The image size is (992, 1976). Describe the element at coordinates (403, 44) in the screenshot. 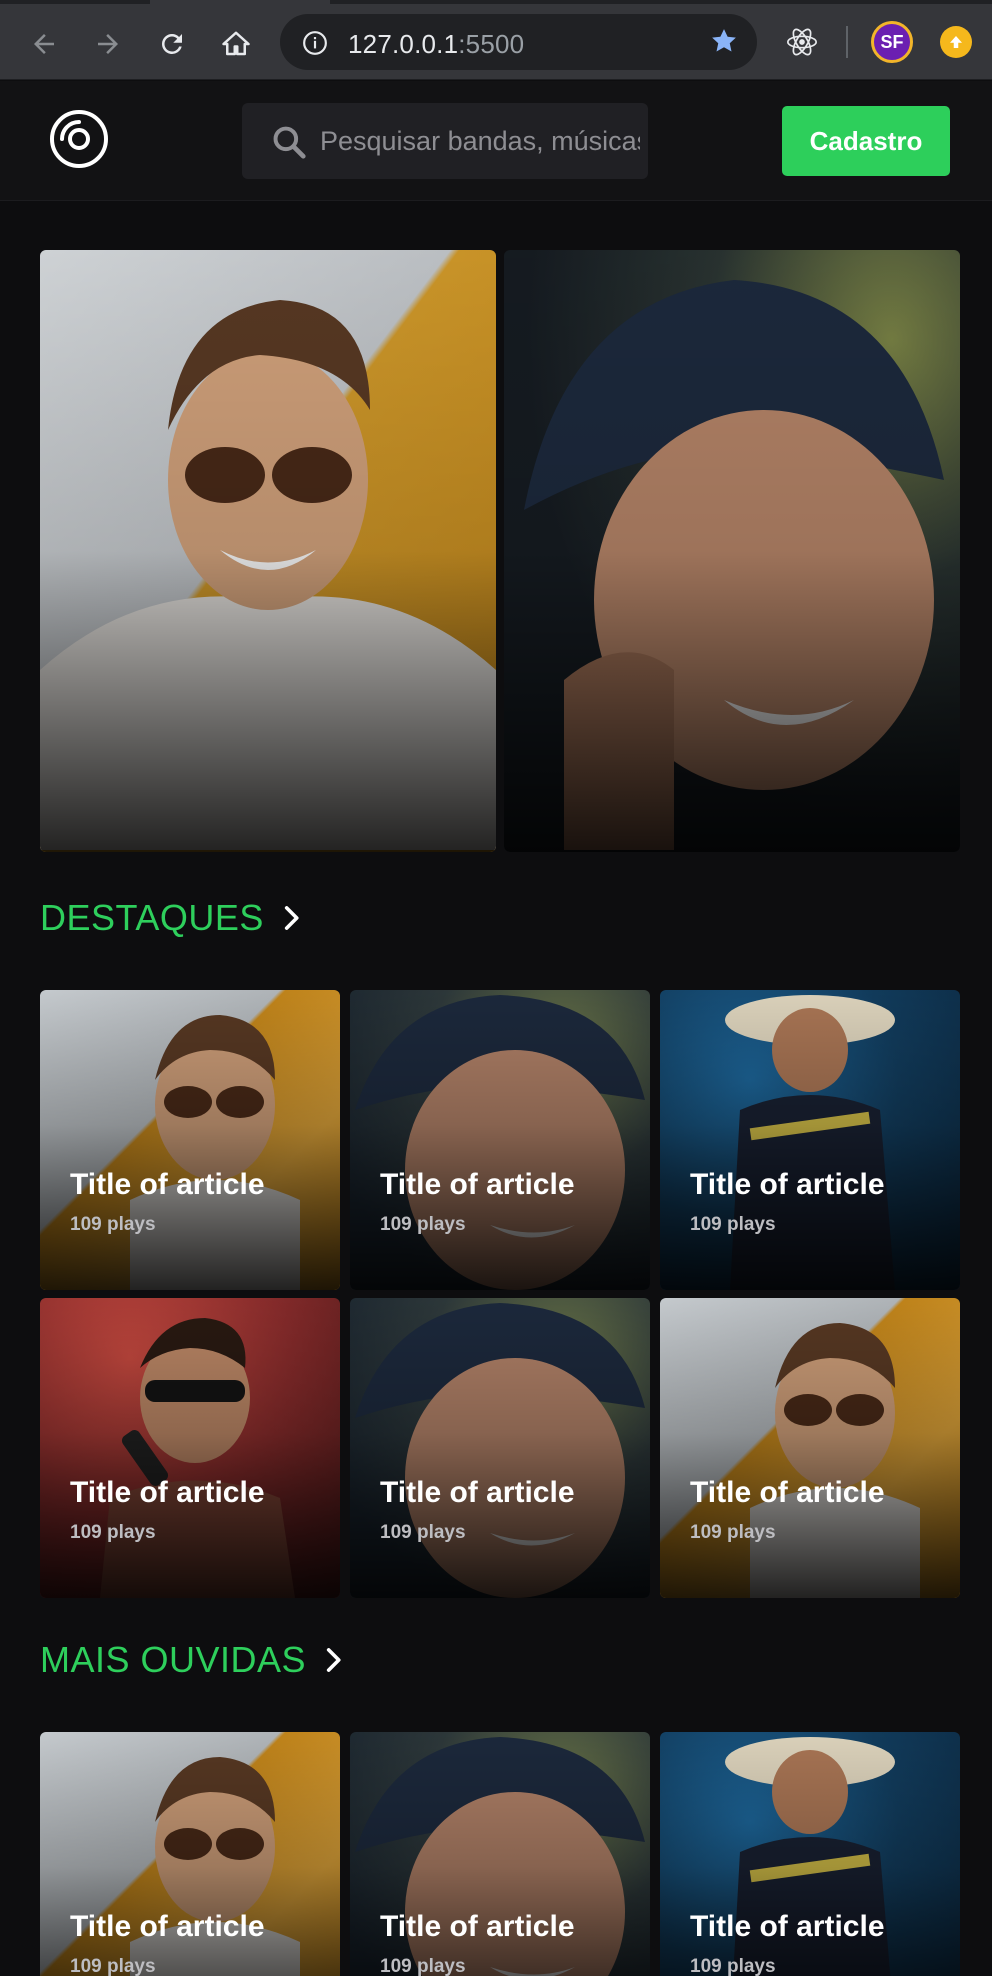

I see `url-host: 127.0.0.1` at that location.